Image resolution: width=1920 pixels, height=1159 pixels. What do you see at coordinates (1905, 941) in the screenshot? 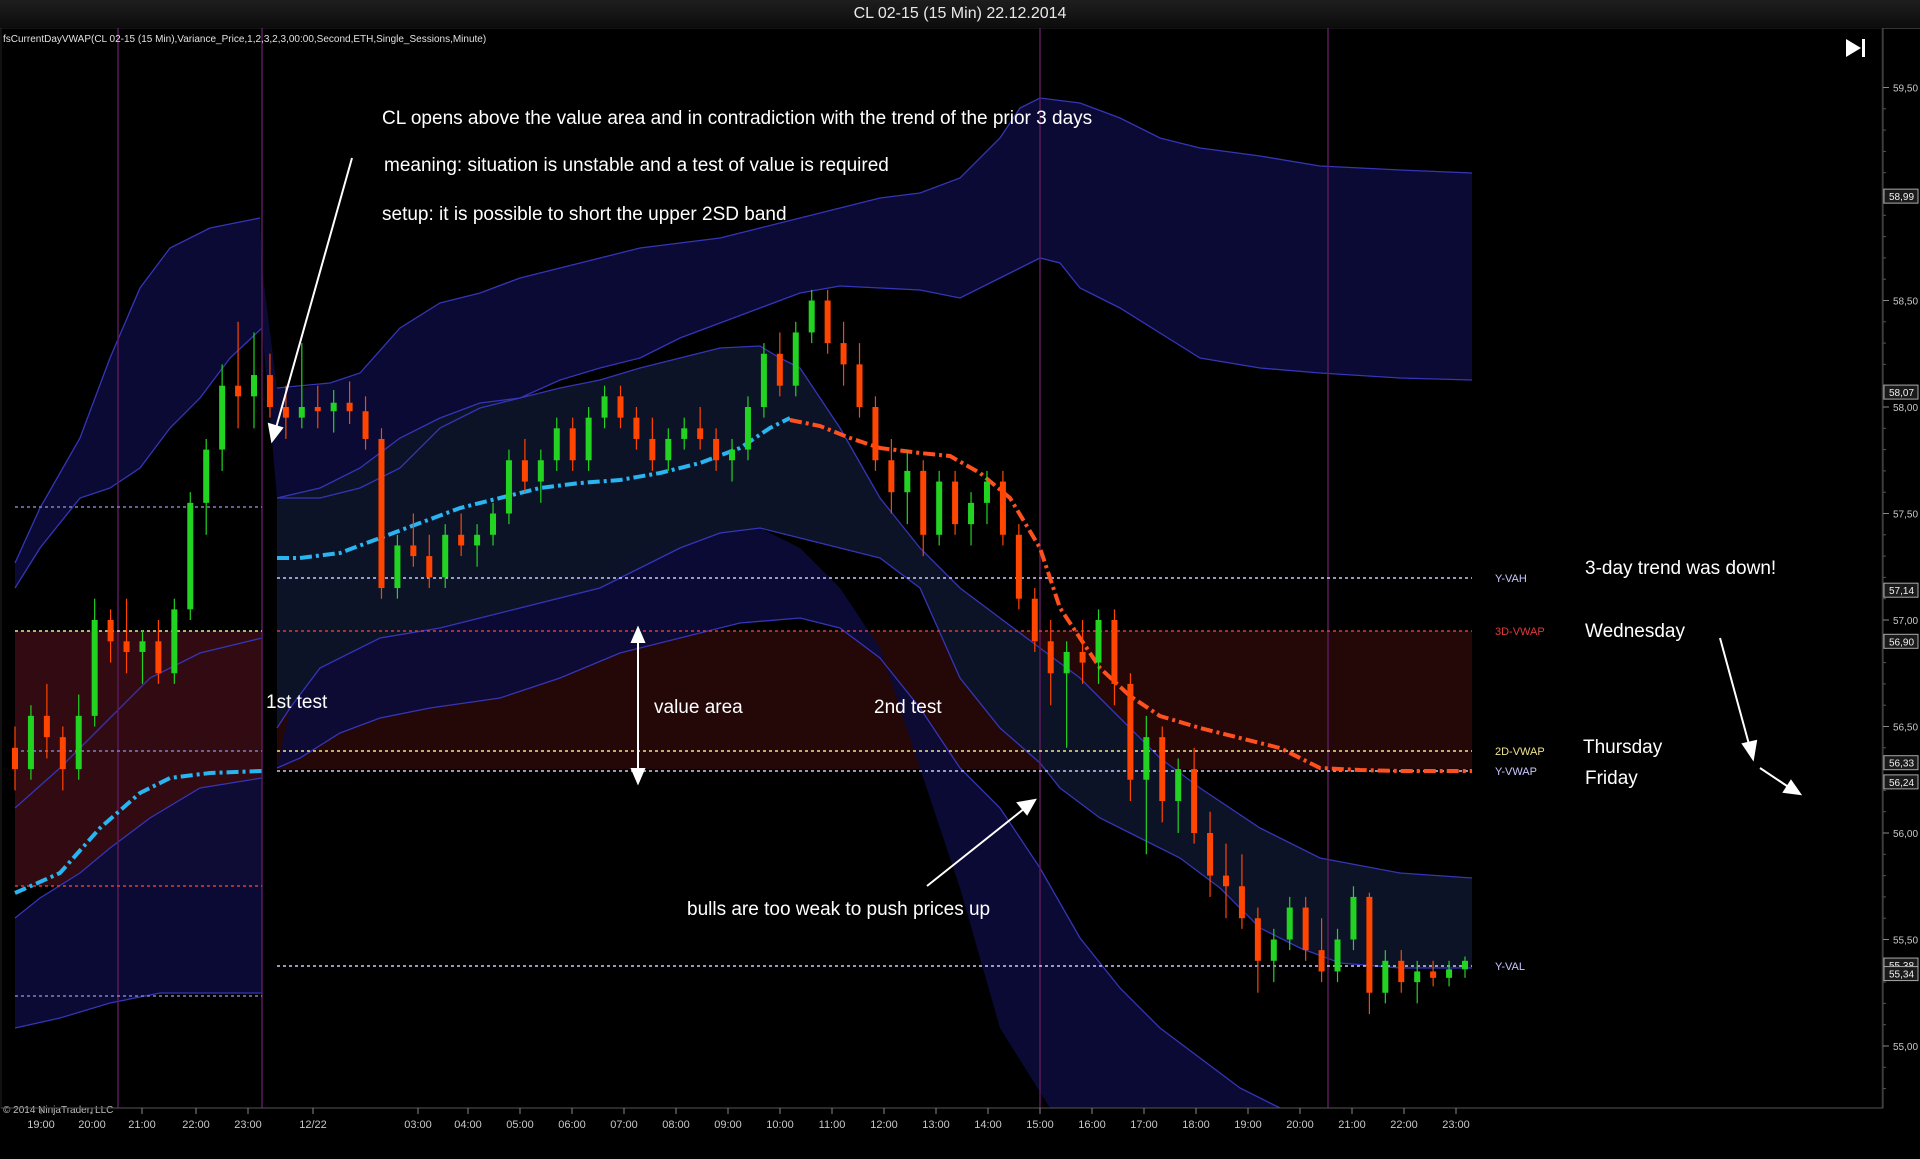
I see `price-tick-label: 55,50` at bounding box center [1905, 941].